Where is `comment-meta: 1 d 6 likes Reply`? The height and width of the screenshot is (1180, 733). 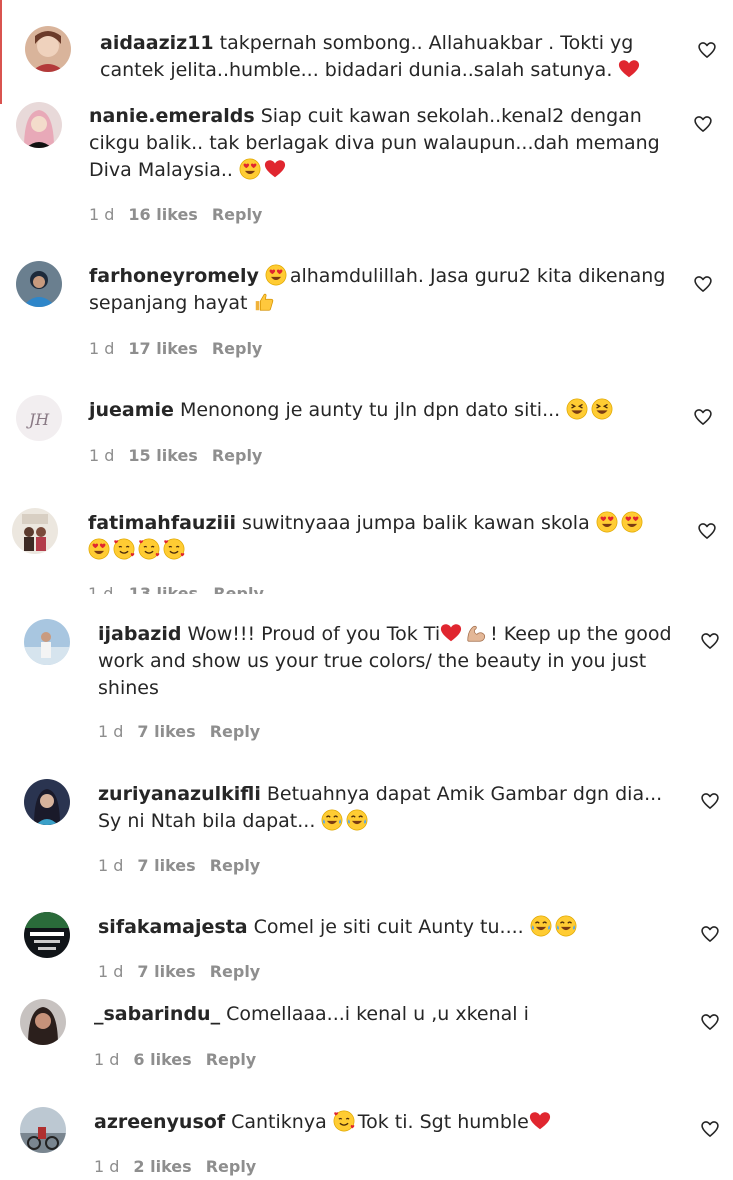
comment-meta: 1 d 6 likes Reply is located at coordinates (182, 1059).